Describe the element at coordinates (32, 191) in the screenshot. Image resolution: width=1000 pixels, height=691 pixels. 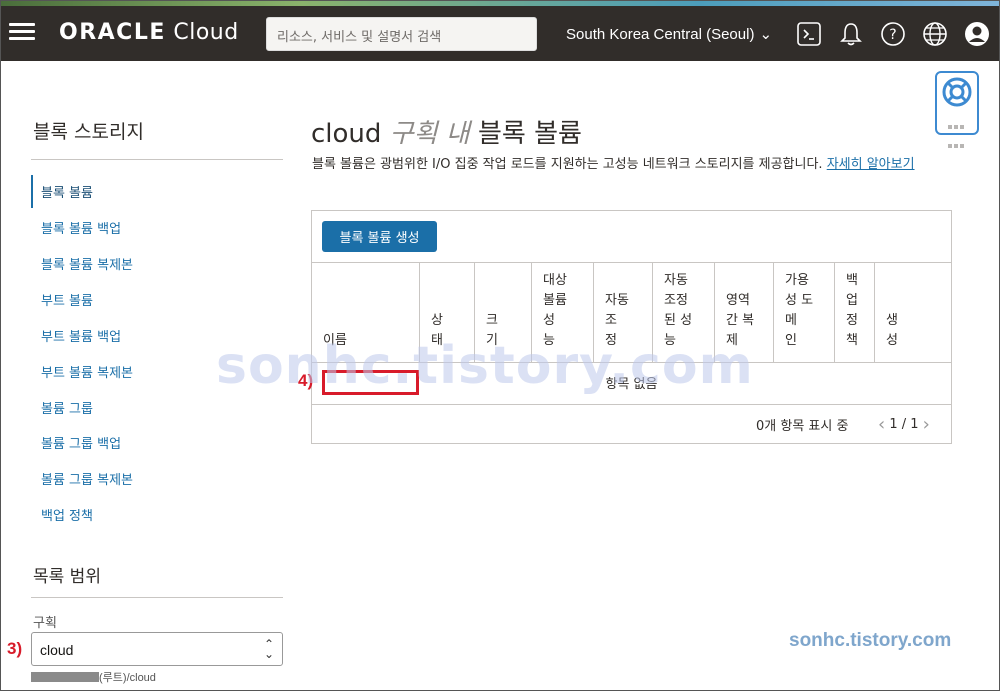
I see `active-item-indicator` at that location.